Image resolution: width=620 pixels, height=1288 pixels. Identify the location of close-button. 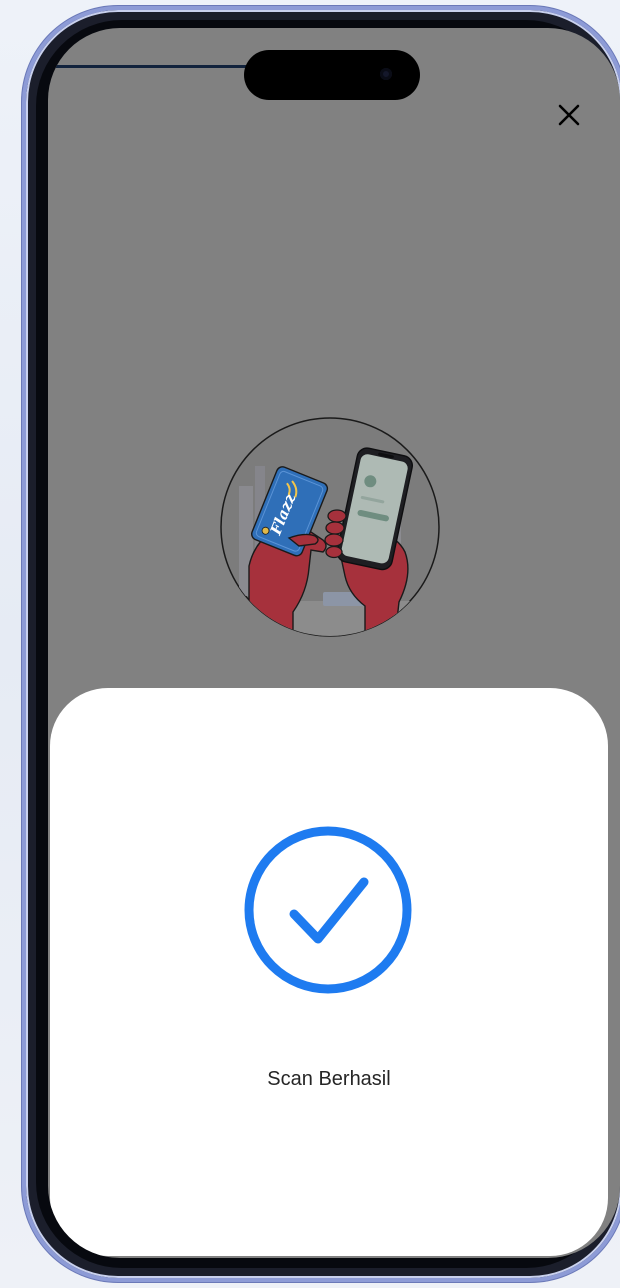
(569, 115).